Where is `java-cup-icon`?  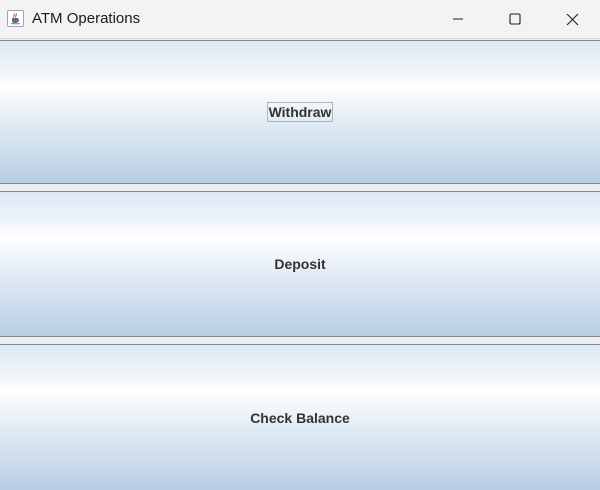
java-cup-icon is located at coordinates (15, 18).